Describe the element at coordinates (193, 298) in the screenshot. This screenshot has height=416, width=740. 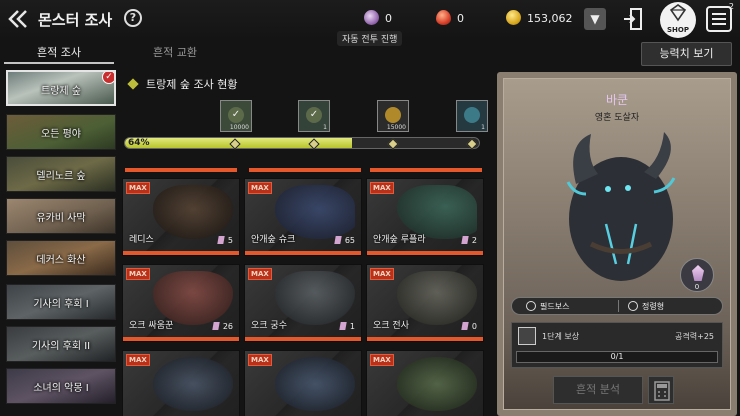
I see `orc-monster-icon` at that location.